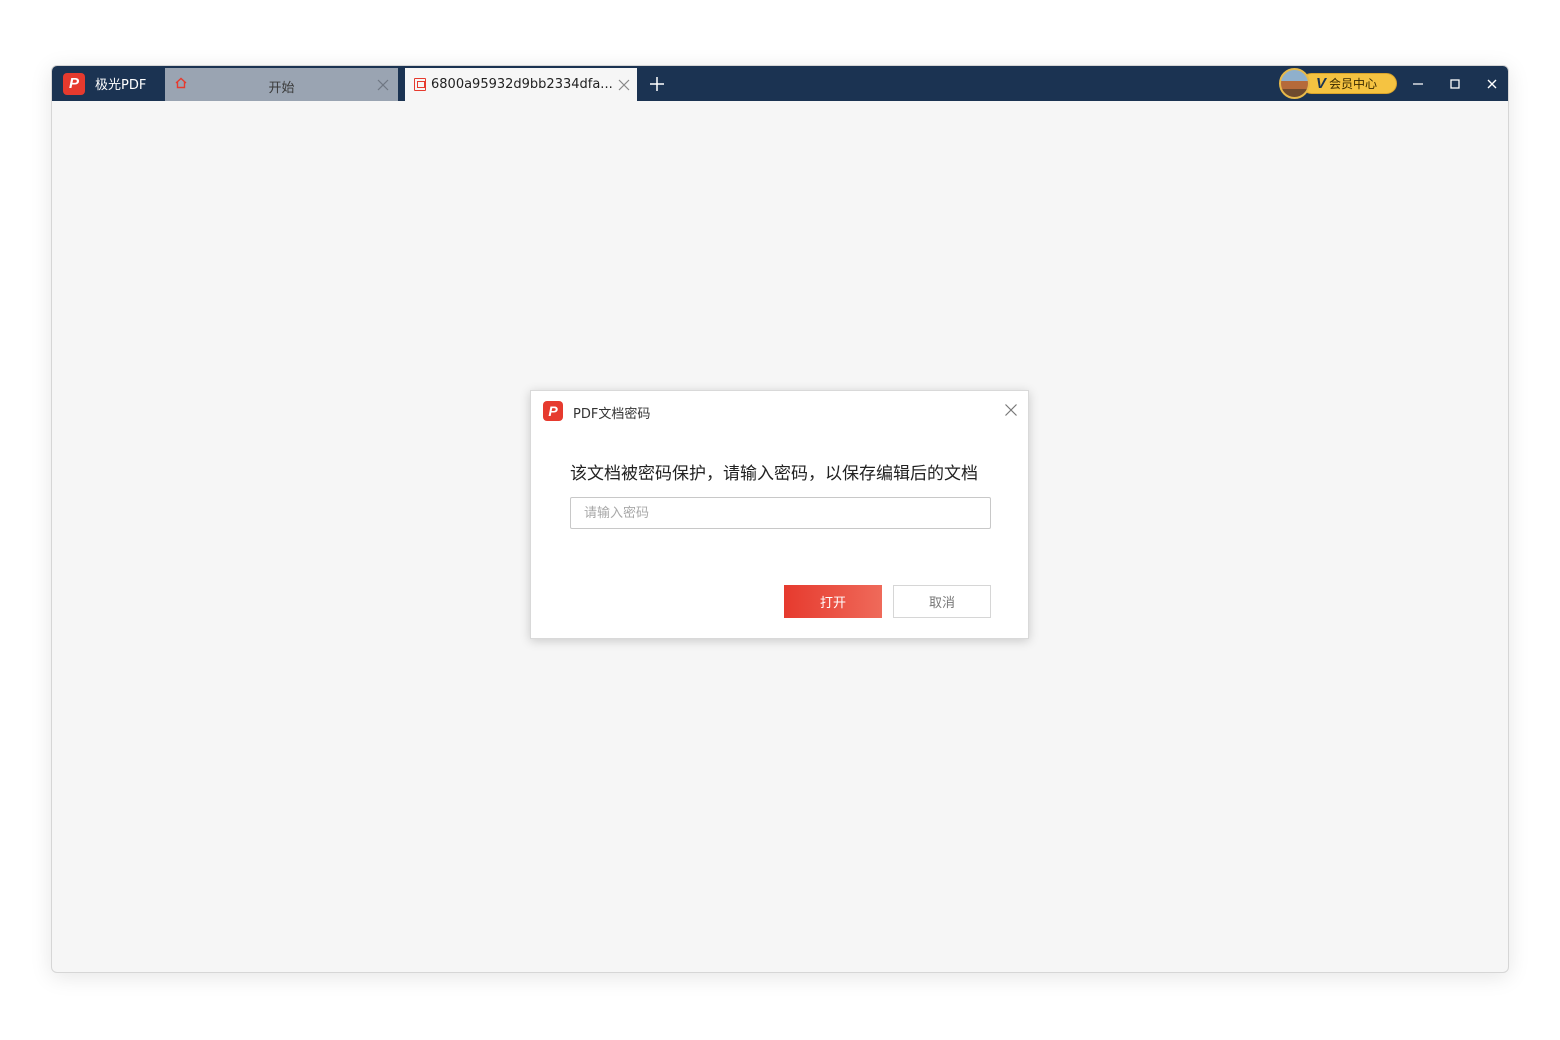 The image size is (1560, 1040). What do you see at coordinates (1321, 83) in the screenshot?
I see `vip-crown-icon: V` at bounding box center [1321, 83].